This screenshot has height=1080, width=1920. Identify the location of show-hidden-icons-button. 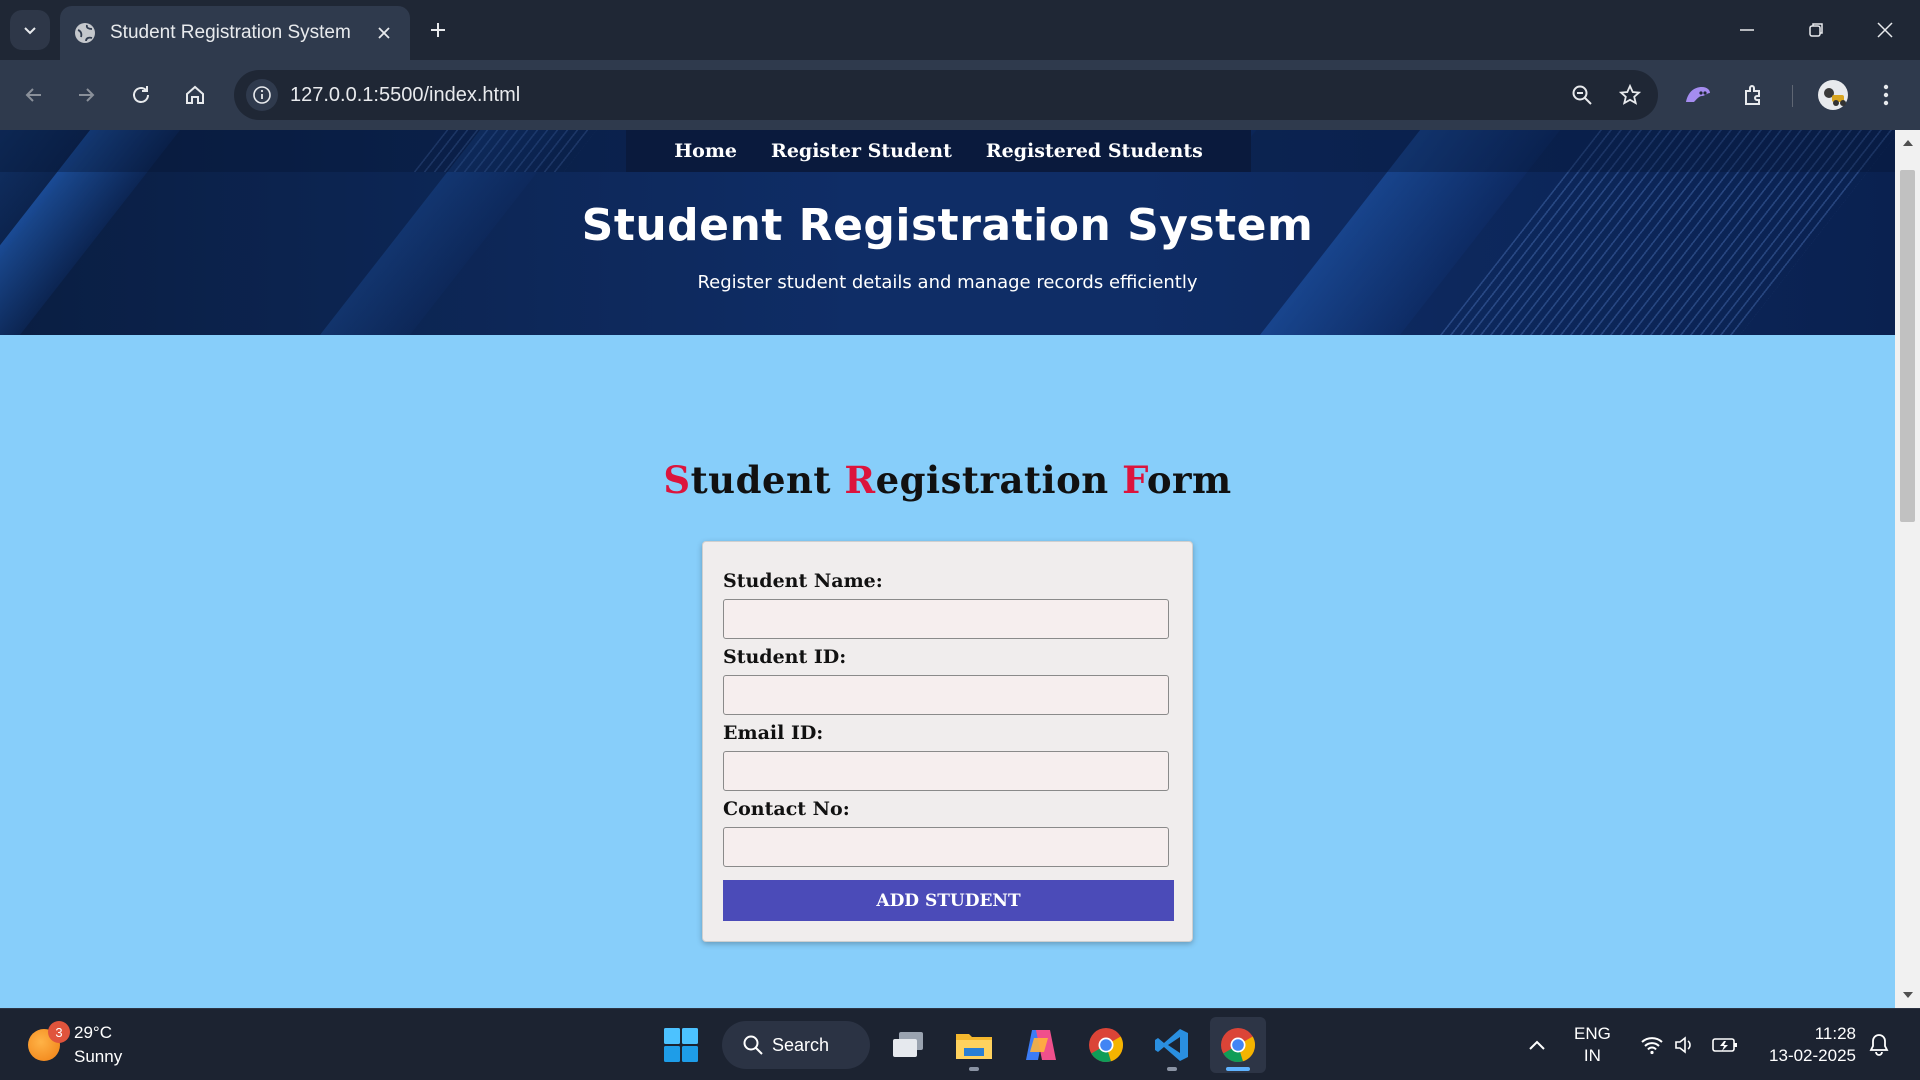
(1537, 1044).